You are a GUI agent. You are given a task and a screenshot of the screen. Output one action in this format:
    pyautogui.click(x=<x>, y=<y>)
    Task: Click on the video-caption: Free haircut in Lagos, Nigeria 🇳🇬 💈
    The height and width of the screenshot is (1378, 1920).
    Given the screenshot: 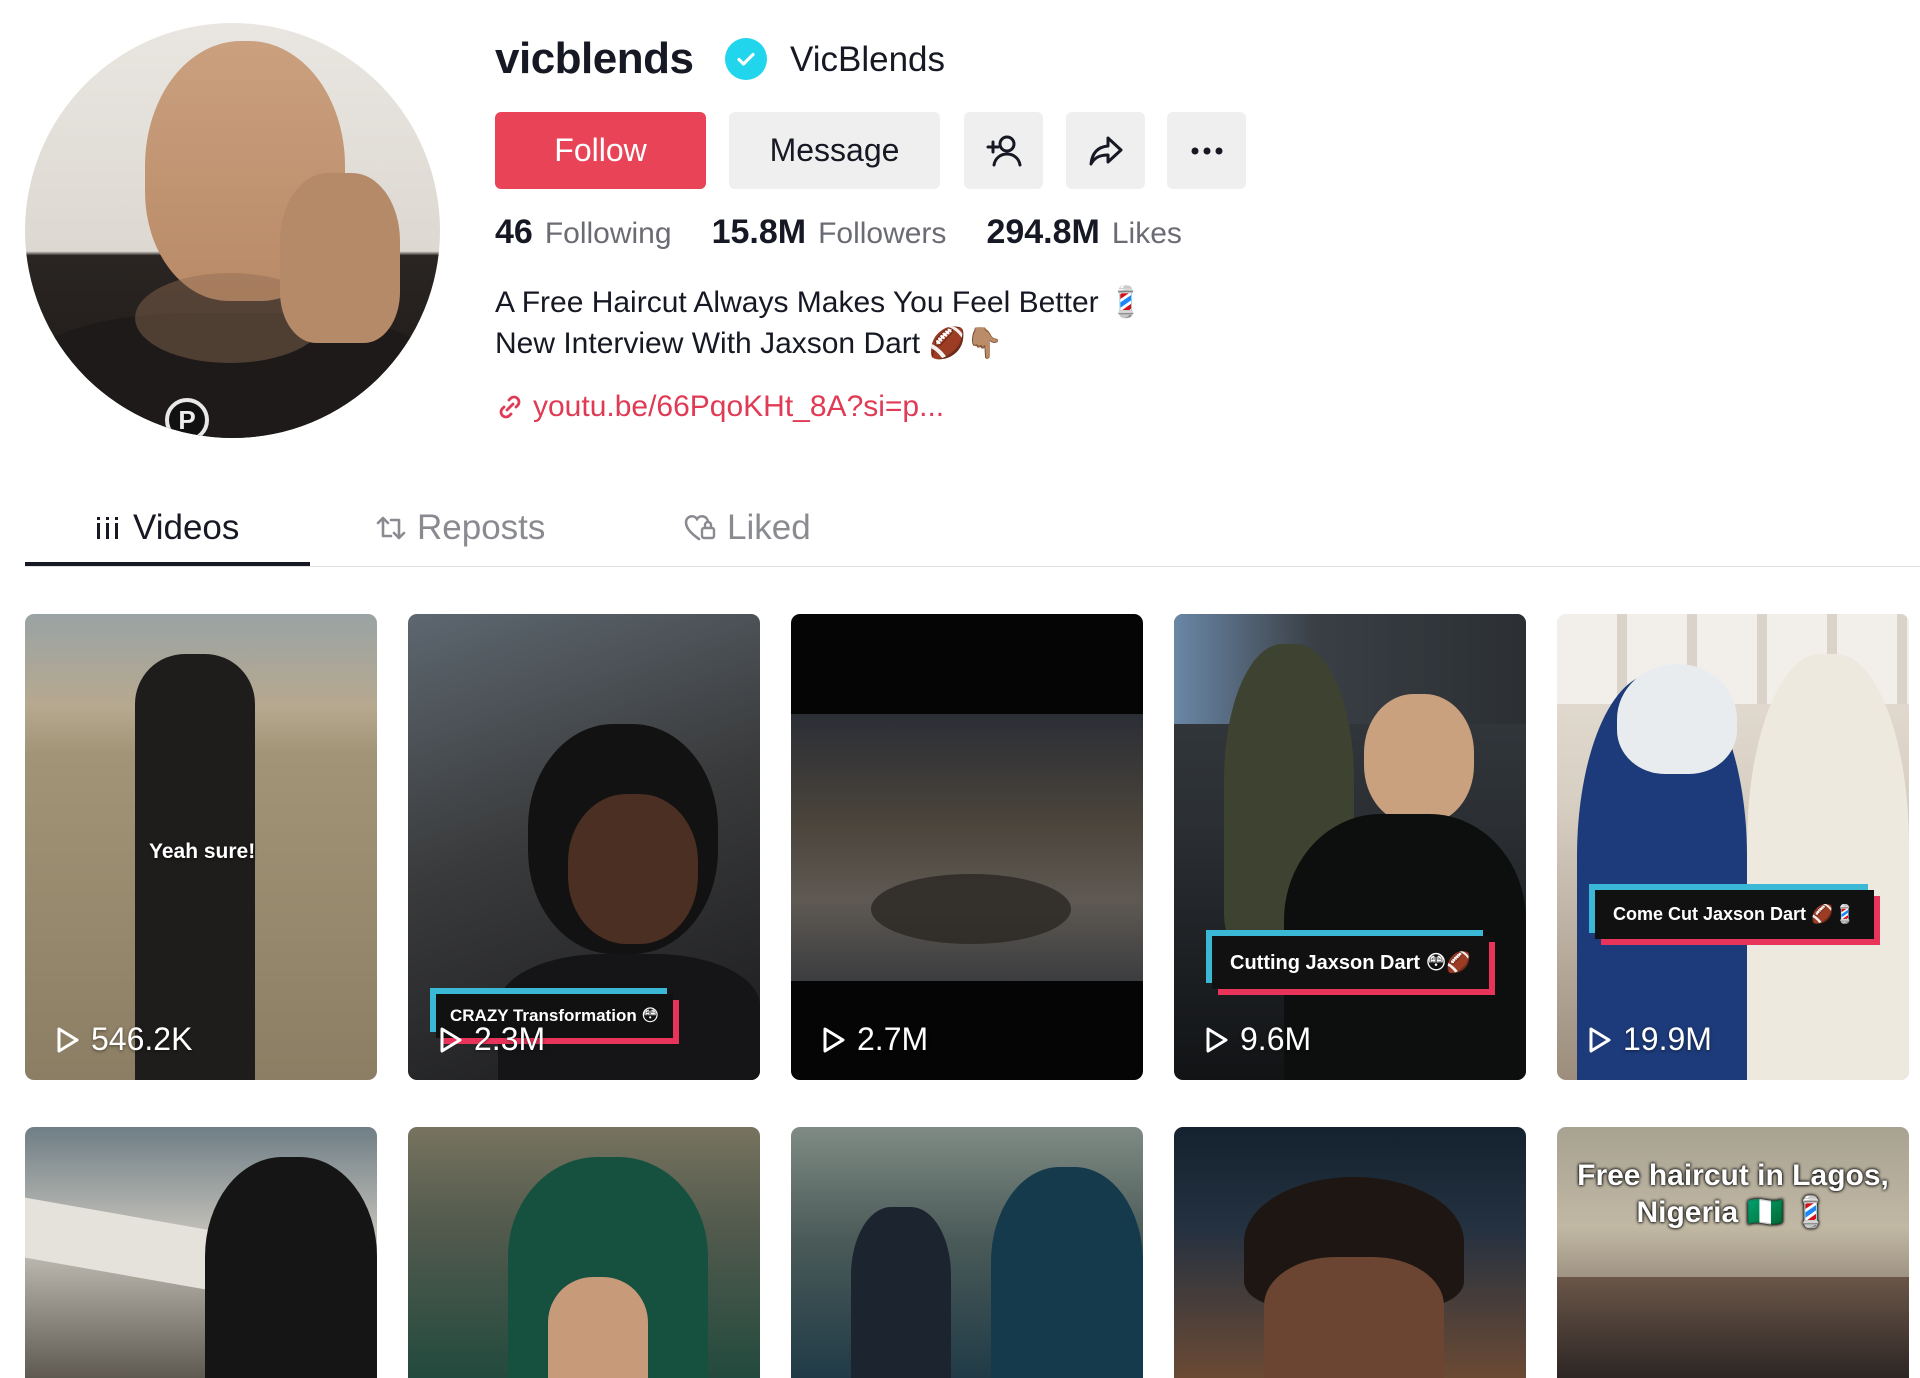 What is the action you would take?
    pyautogui.click(x=1733, y=1194)
    